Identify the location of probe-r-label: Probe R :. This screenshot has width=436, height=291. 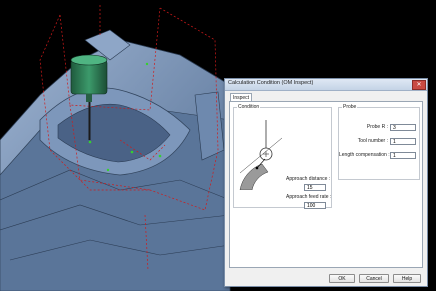
(377, 127).